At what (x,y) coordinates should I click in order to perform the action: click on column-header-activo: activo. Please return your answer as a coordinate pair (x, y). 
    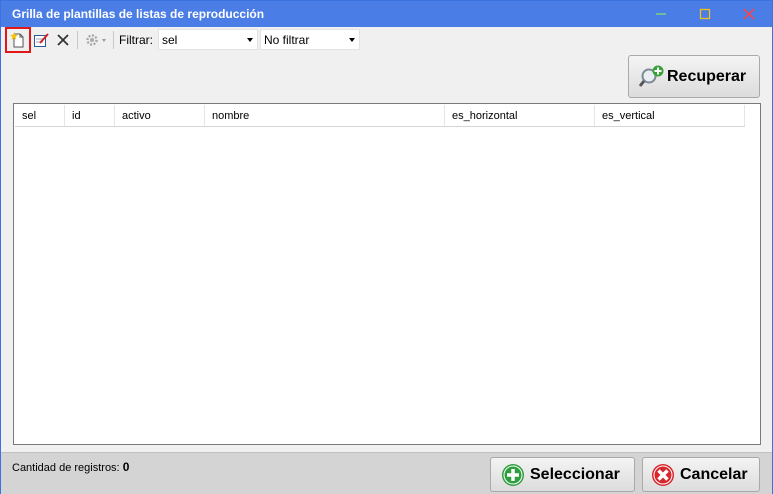
    Looking at the image, I should click on (160, 115).